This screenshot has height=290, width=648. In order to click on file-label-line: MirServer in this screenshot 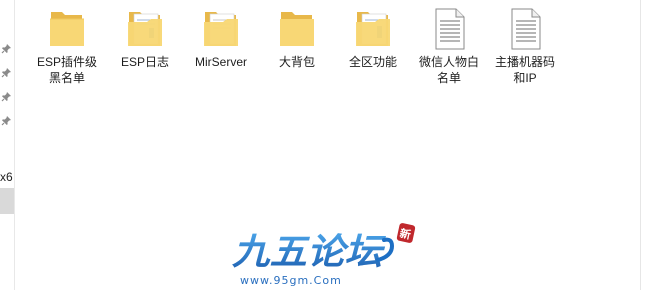, I will do `click(220, 62)`.